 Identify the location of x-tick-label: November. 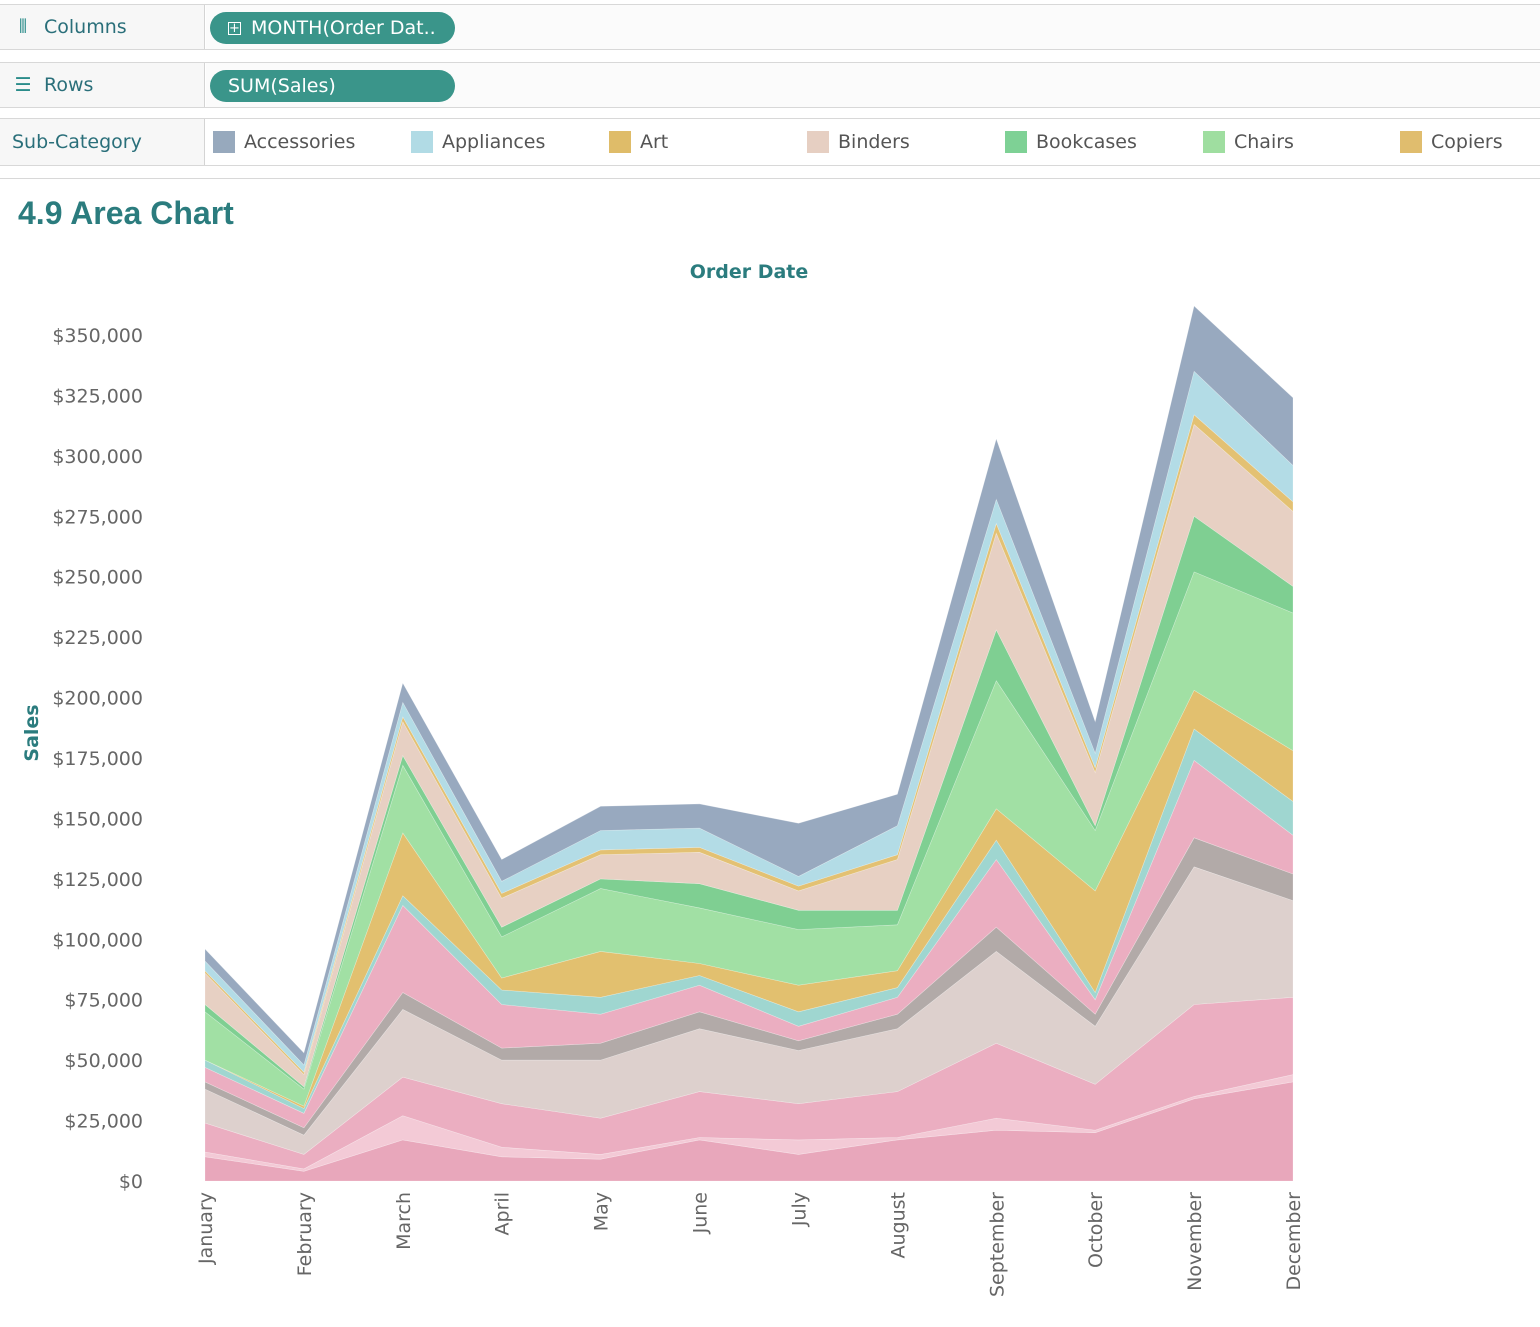
(1195, 1241).